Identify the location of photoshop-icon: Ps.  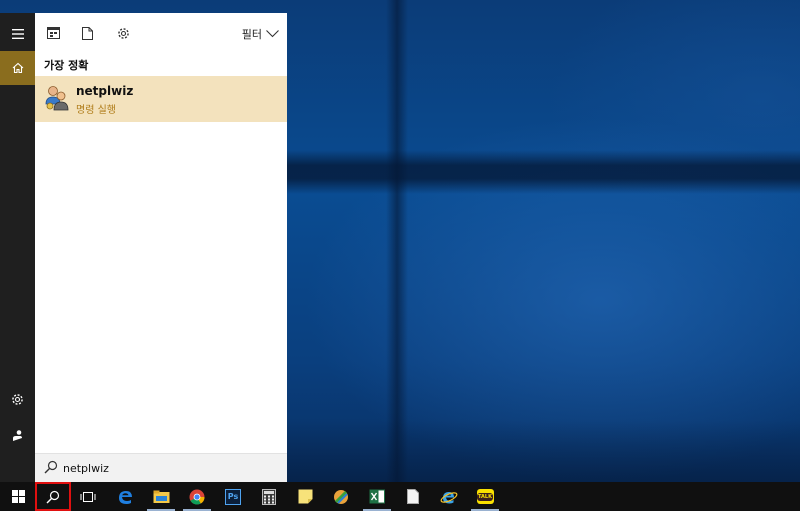
(233, 496).